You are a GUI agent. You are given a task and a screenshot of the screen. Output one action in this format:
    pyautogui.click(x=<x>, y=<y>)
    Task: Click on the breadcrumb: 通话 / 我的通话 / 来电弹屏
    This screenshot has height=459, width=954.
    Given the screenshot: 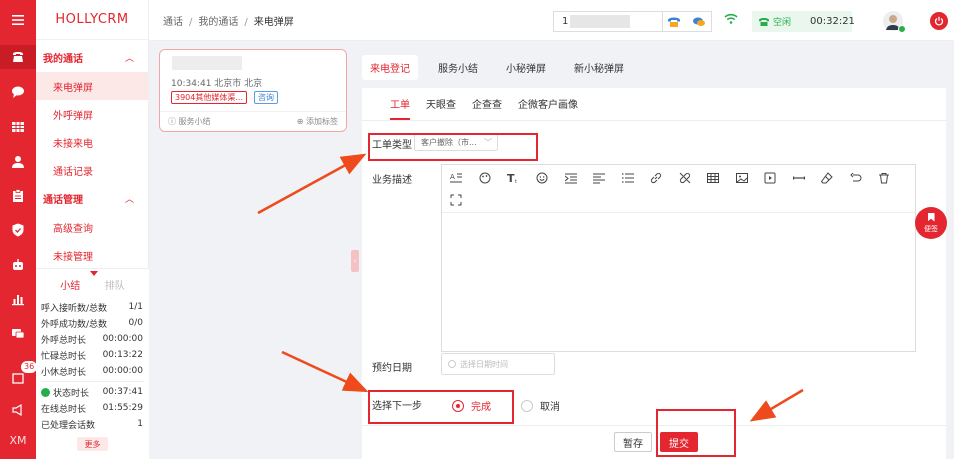 What is the action you would take?
    pyautogui.click(x=228, y=20)
    